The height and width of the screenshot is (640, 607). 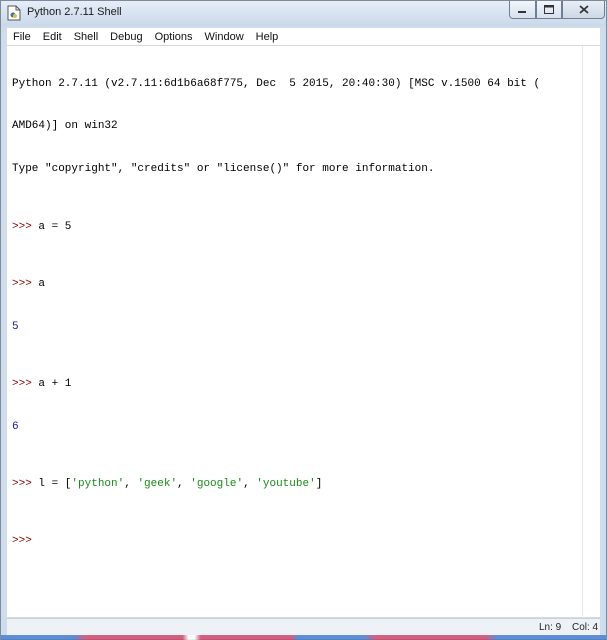 I want to click on close-icon, so click(x=583, y=9).